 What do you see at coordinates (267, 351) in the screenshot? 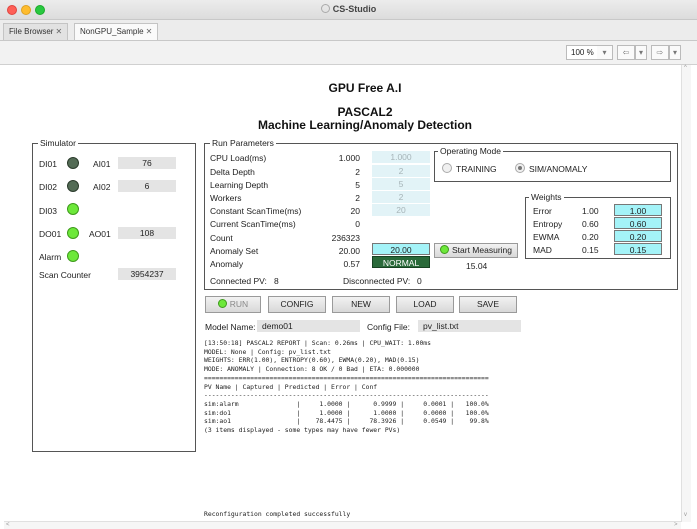
I see `report-line: MODEL: None | Config: pv_list.txt` at bounding box center [267, 351].